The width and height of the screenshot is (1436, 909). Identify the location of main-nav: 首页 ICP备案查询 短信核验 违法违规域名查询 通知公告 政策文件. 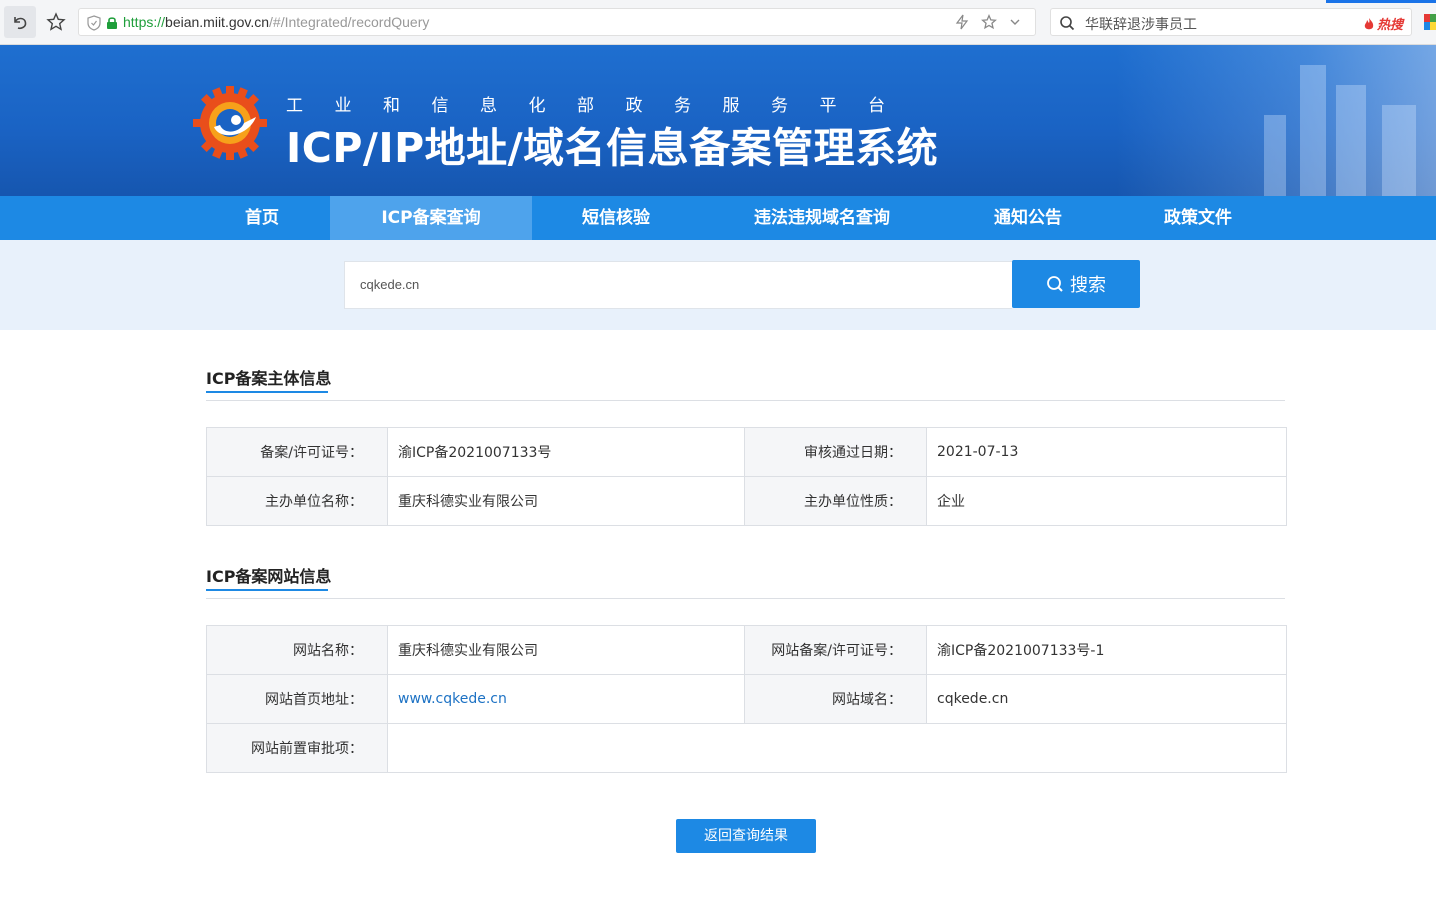
(718, 218).